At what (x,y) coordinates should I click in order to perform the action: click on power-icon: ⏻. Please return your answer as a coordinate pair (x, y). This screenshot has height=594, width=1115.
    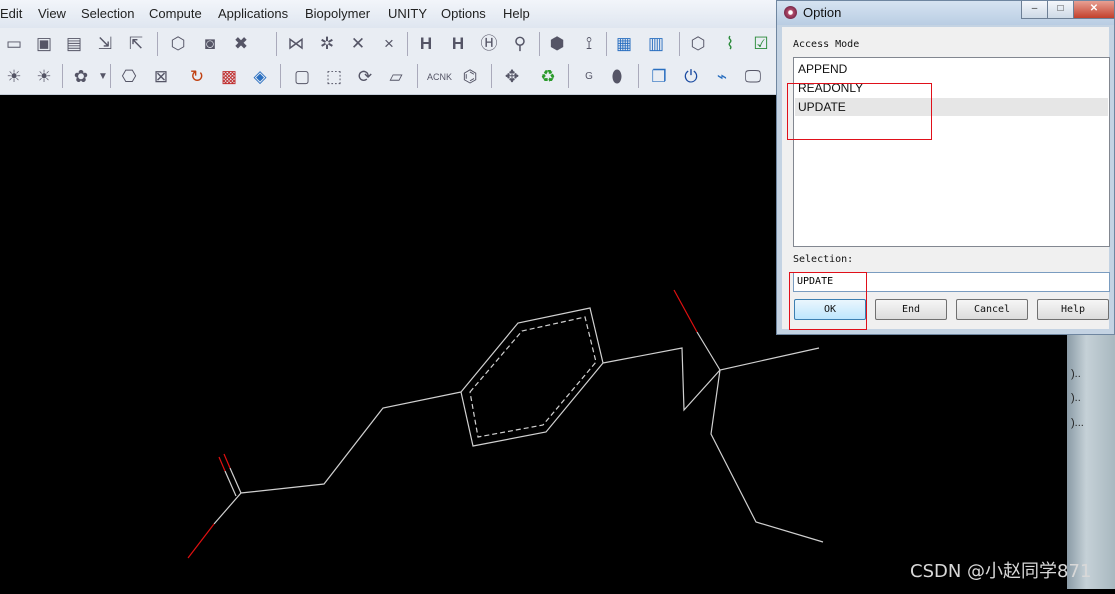
    Looking at the image, I should click on (691, 77).